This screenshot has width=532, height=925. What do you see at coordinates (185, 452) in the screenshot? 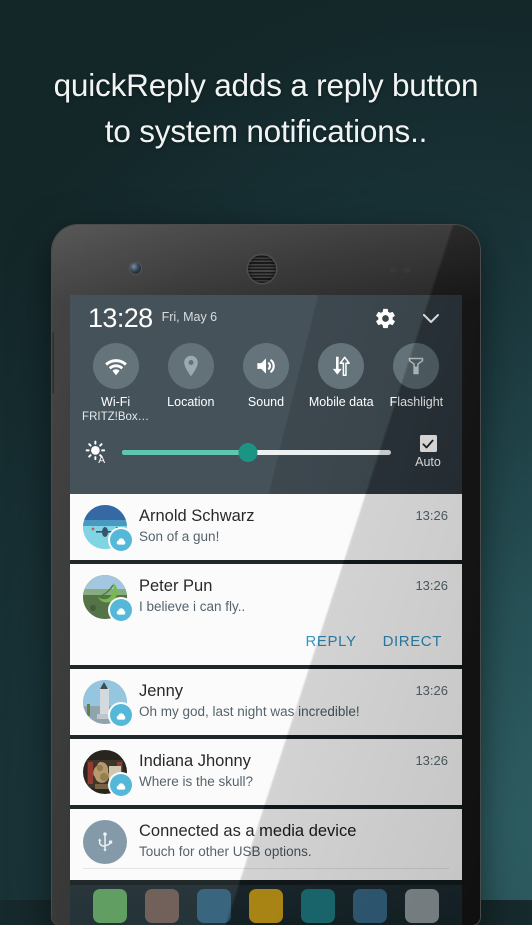
I see `brightness-slider-fill` at bounding box center [185, 452].